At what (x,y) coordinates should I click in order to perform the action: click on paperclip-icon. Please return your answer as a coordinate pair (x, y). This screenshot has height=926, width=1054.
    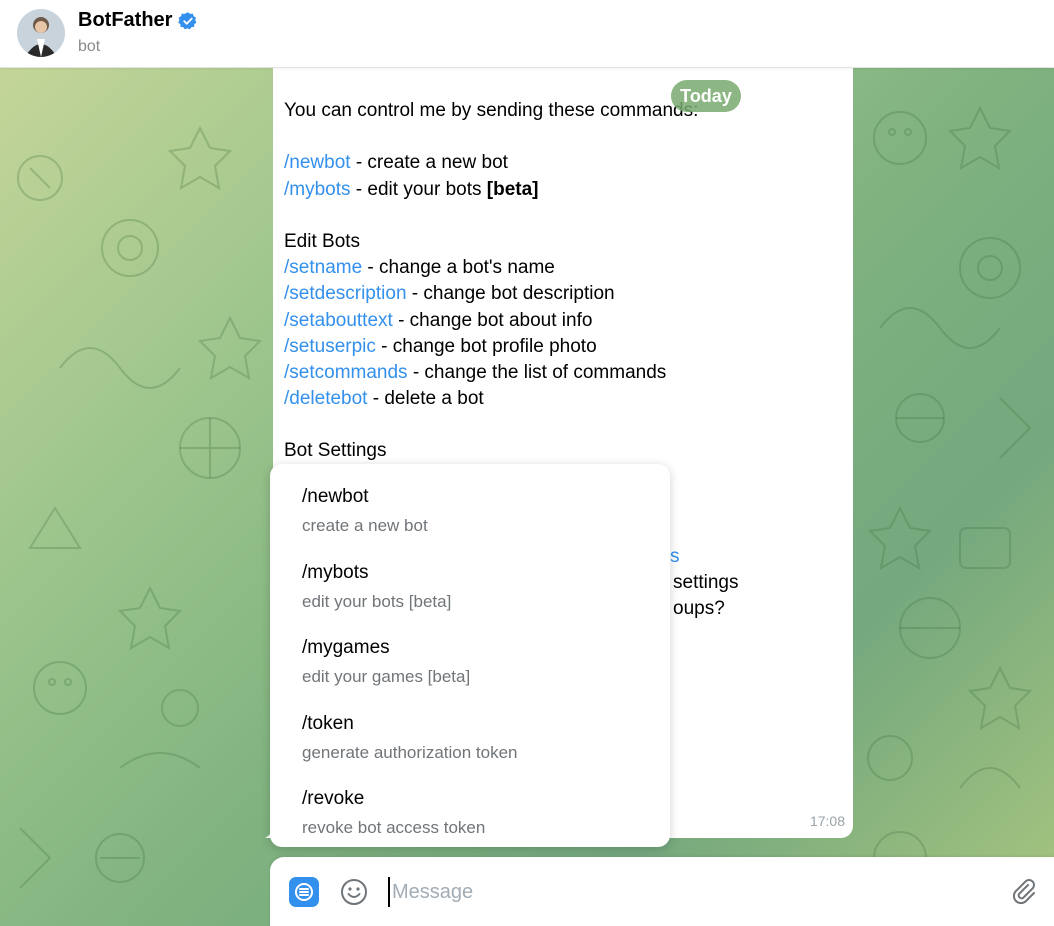
    Looking at the image, I should click on (1023, 892).